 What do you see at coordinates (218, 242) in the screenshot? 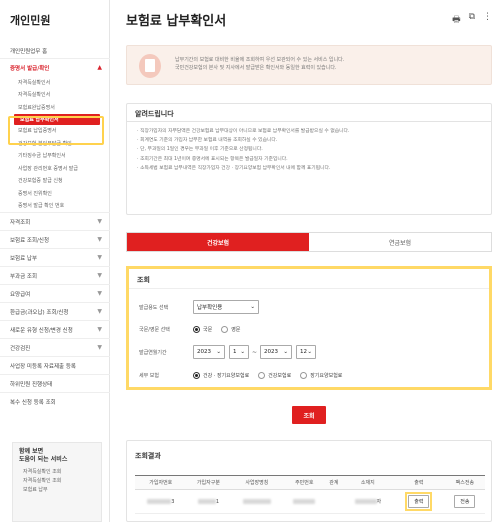
I see `tab-health-insurance: 건강보험` at bounding box center [218, 242].